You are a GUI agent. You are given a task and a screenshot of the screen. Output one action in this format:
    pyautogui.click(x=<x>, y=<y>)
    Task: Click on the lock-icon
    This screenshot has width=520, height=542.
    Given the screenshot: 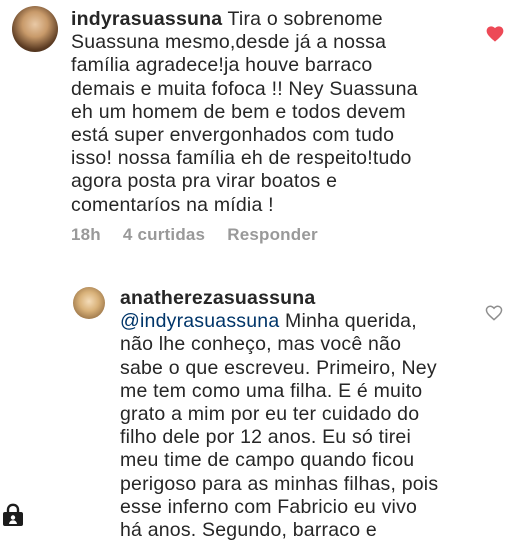 What is the action you would take?
    pyautogui.click(x=13, y=515)
    